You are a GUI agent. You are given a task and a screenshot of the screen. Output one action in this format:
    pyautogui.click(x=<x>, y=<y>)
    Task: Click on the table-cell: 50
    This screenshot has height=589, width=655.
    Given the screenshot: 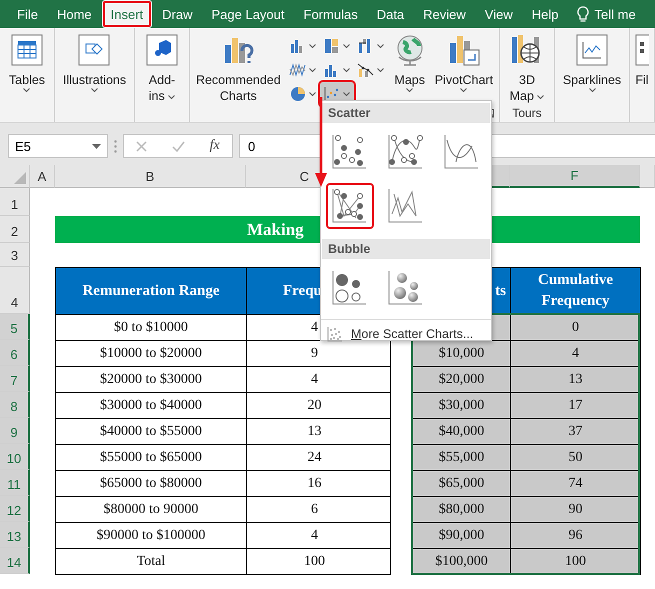 What is the action you would take?
    pyautogui.click(x=575, y=457)
    